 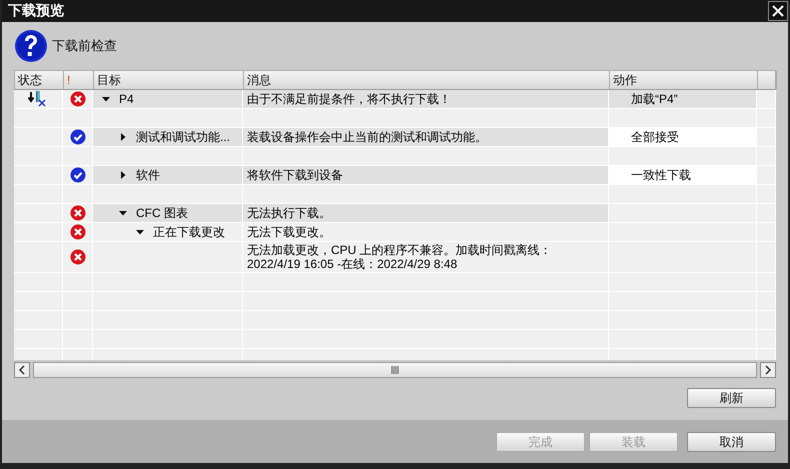 I want to click on column-header: 状态, so click(x=39, y=80).